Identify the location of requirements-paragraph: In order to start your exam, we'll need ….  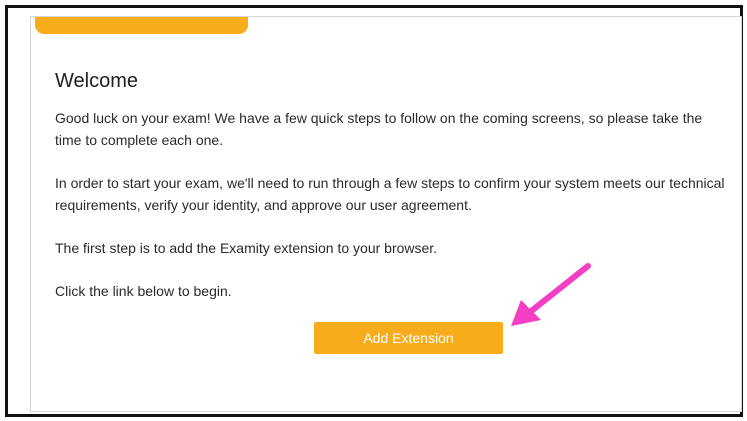
(390, 194).